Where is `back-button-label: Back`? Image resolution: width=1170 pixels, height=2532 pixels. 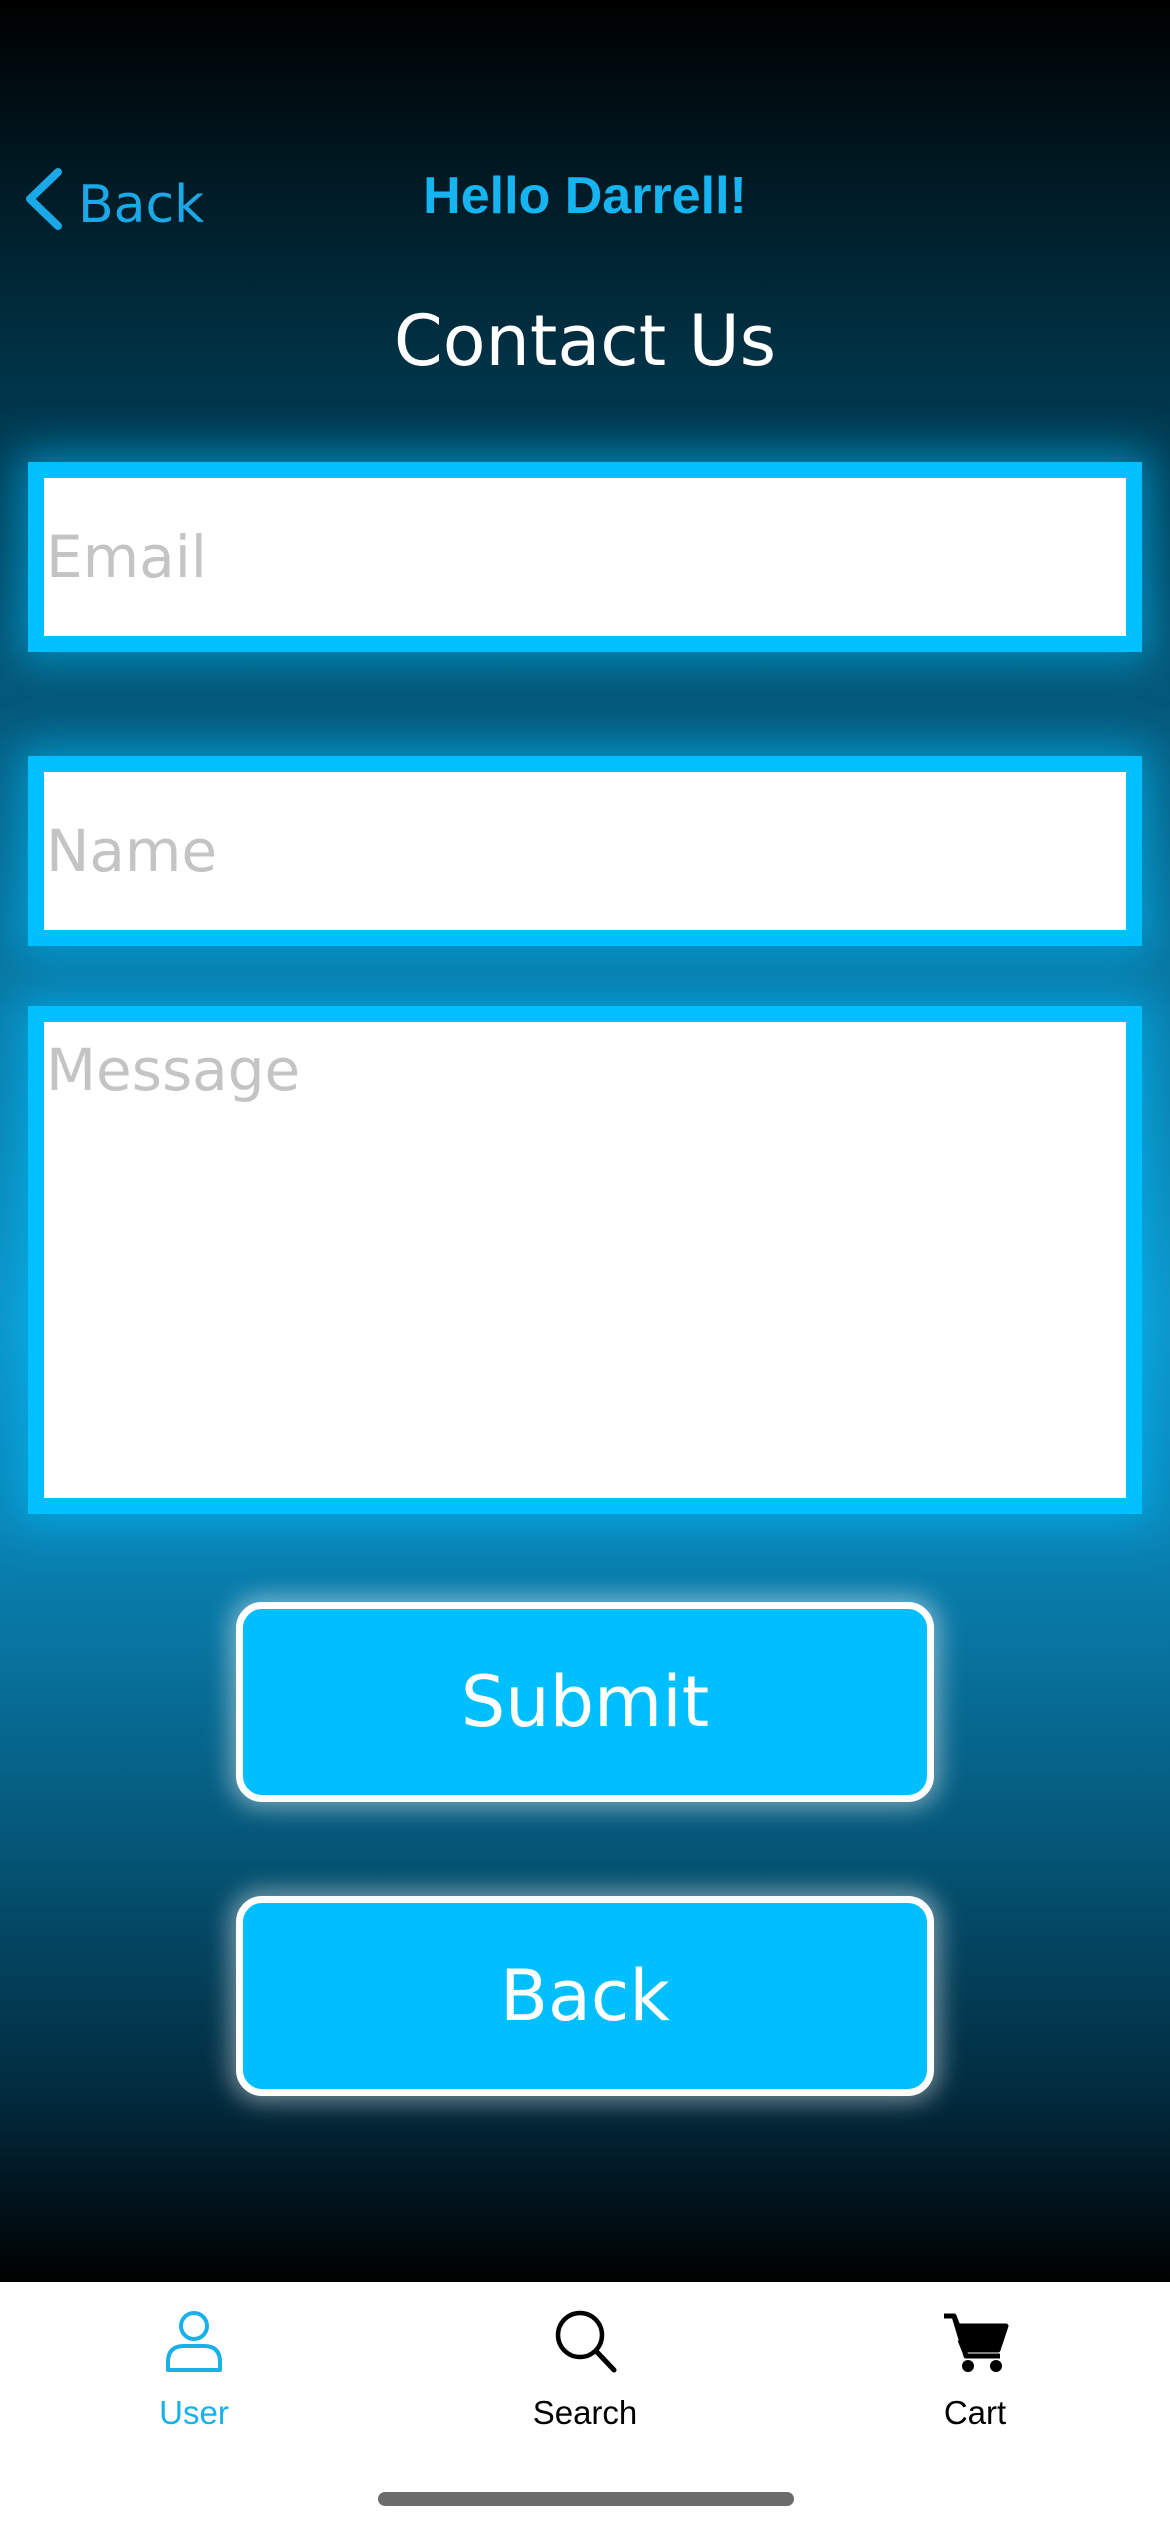
back-button-label: Back is located at coordinates (585, 1996).